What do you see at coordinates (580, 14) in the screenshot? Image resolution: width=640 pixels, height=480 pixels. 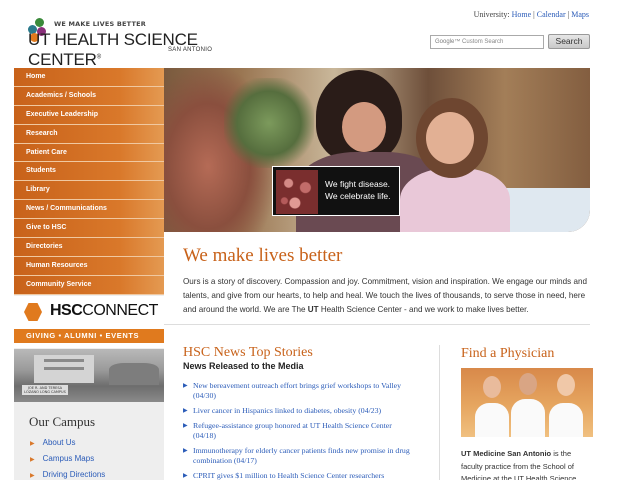 I see `utility-link-maps: Maps` at bounding box center [580, 14].